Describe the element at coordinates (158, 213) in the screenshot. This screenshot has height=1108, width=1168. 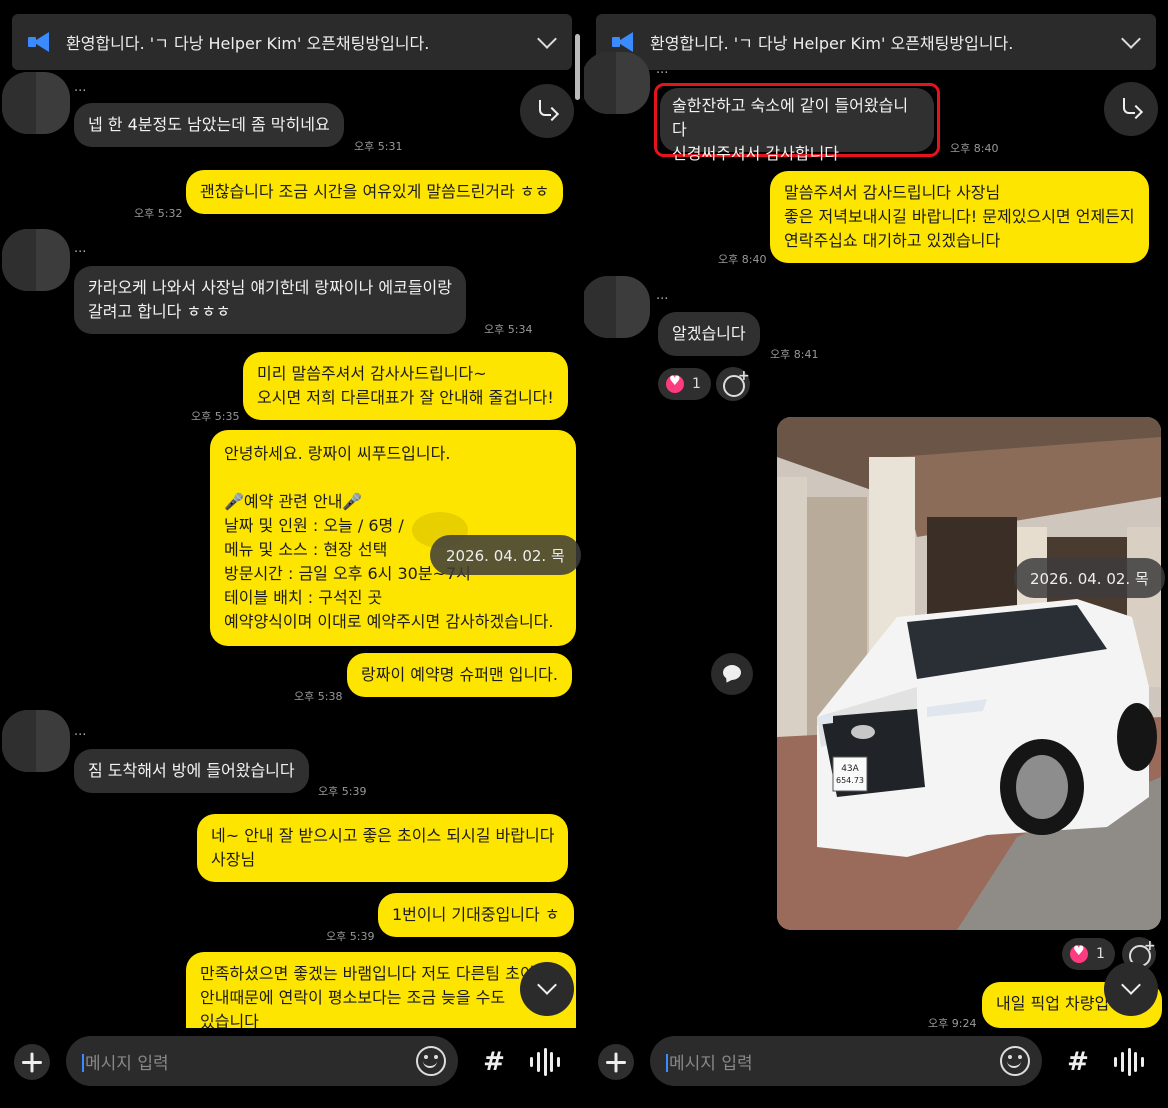
I see `message-time: 오후 5:32` at that location.